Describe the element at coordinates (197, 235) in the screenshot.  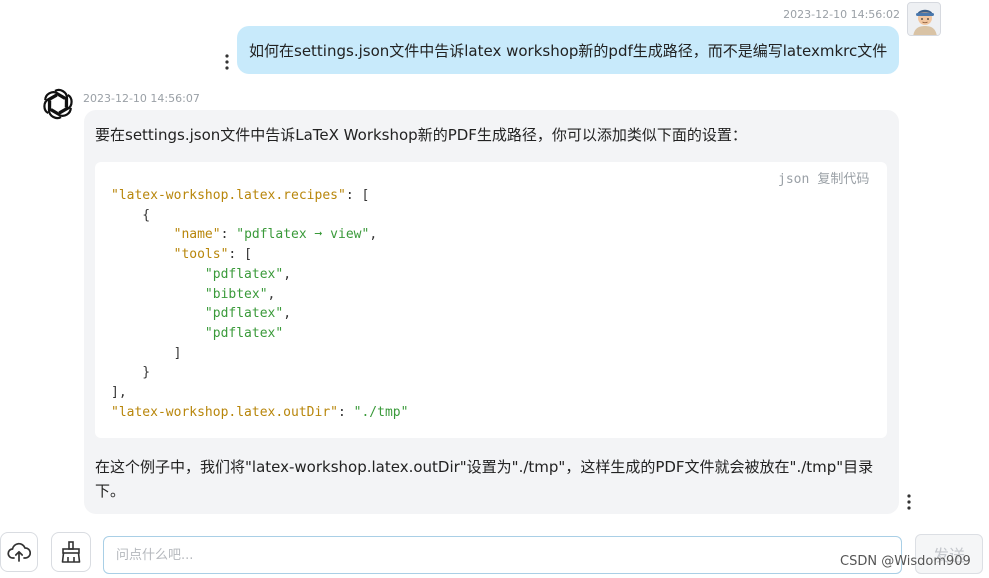
I see `code-token: "name"` at that location.